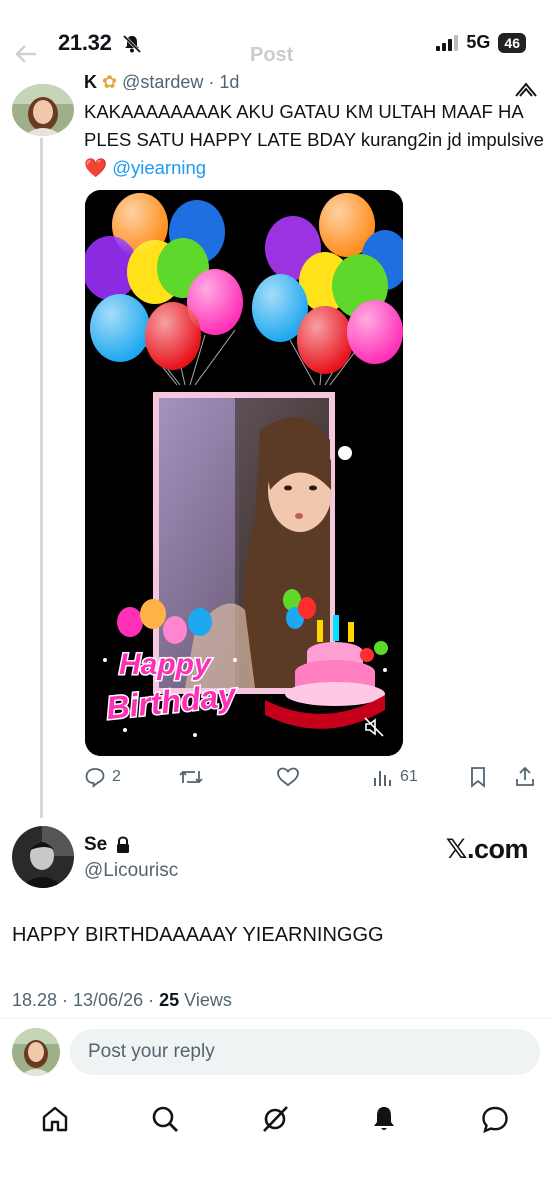 The width and height of the screenshot is (552, 1200). I want to click on nav-home, so click(55, 1119).